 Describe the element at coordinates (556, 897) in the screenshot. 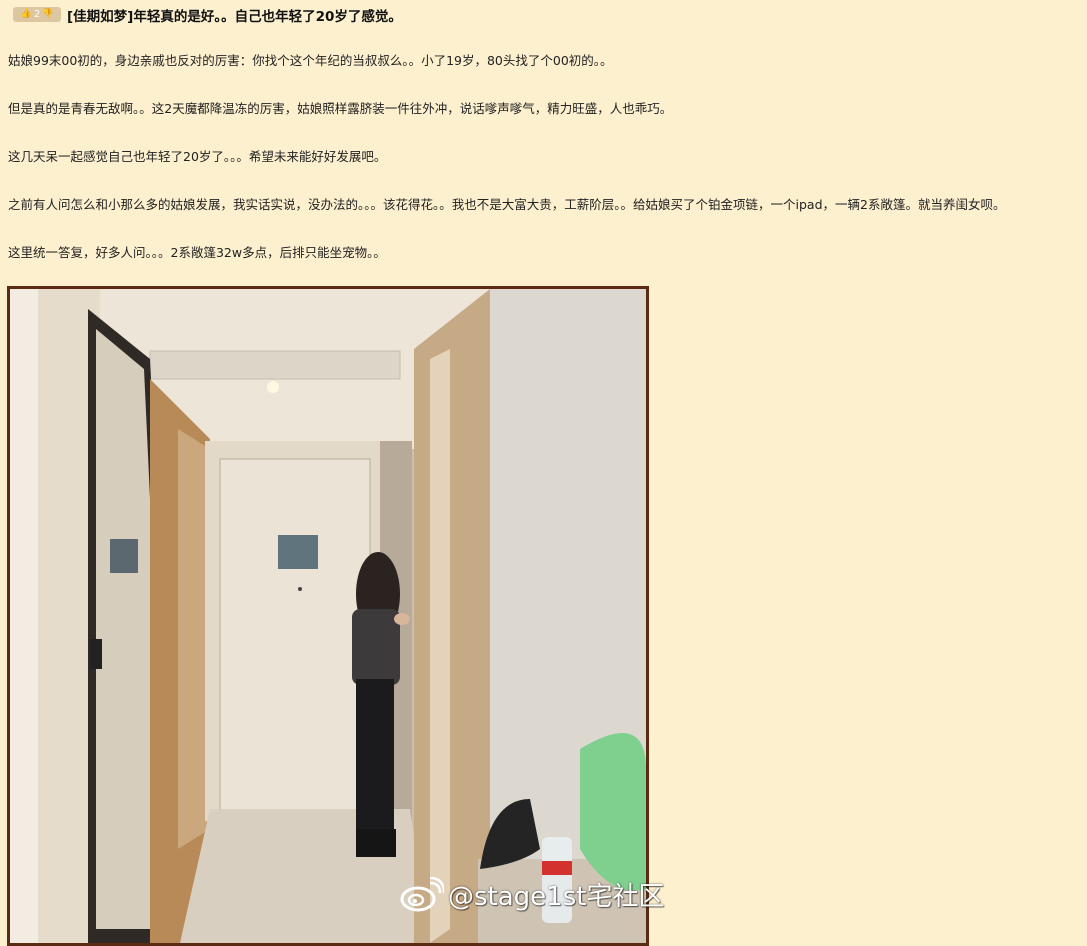

I see `watermark-text: @stage1st宅社区` at that location.